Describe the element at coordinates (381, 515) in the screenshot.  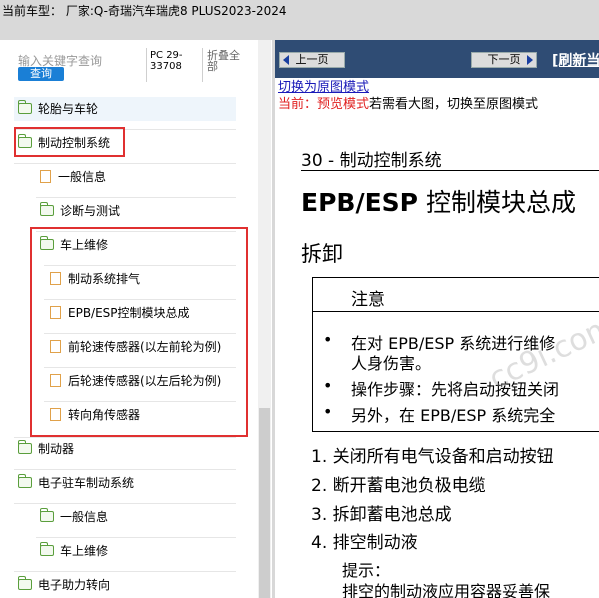
I see `step-3: 3. 拆卸蓄电池总成` at that location.